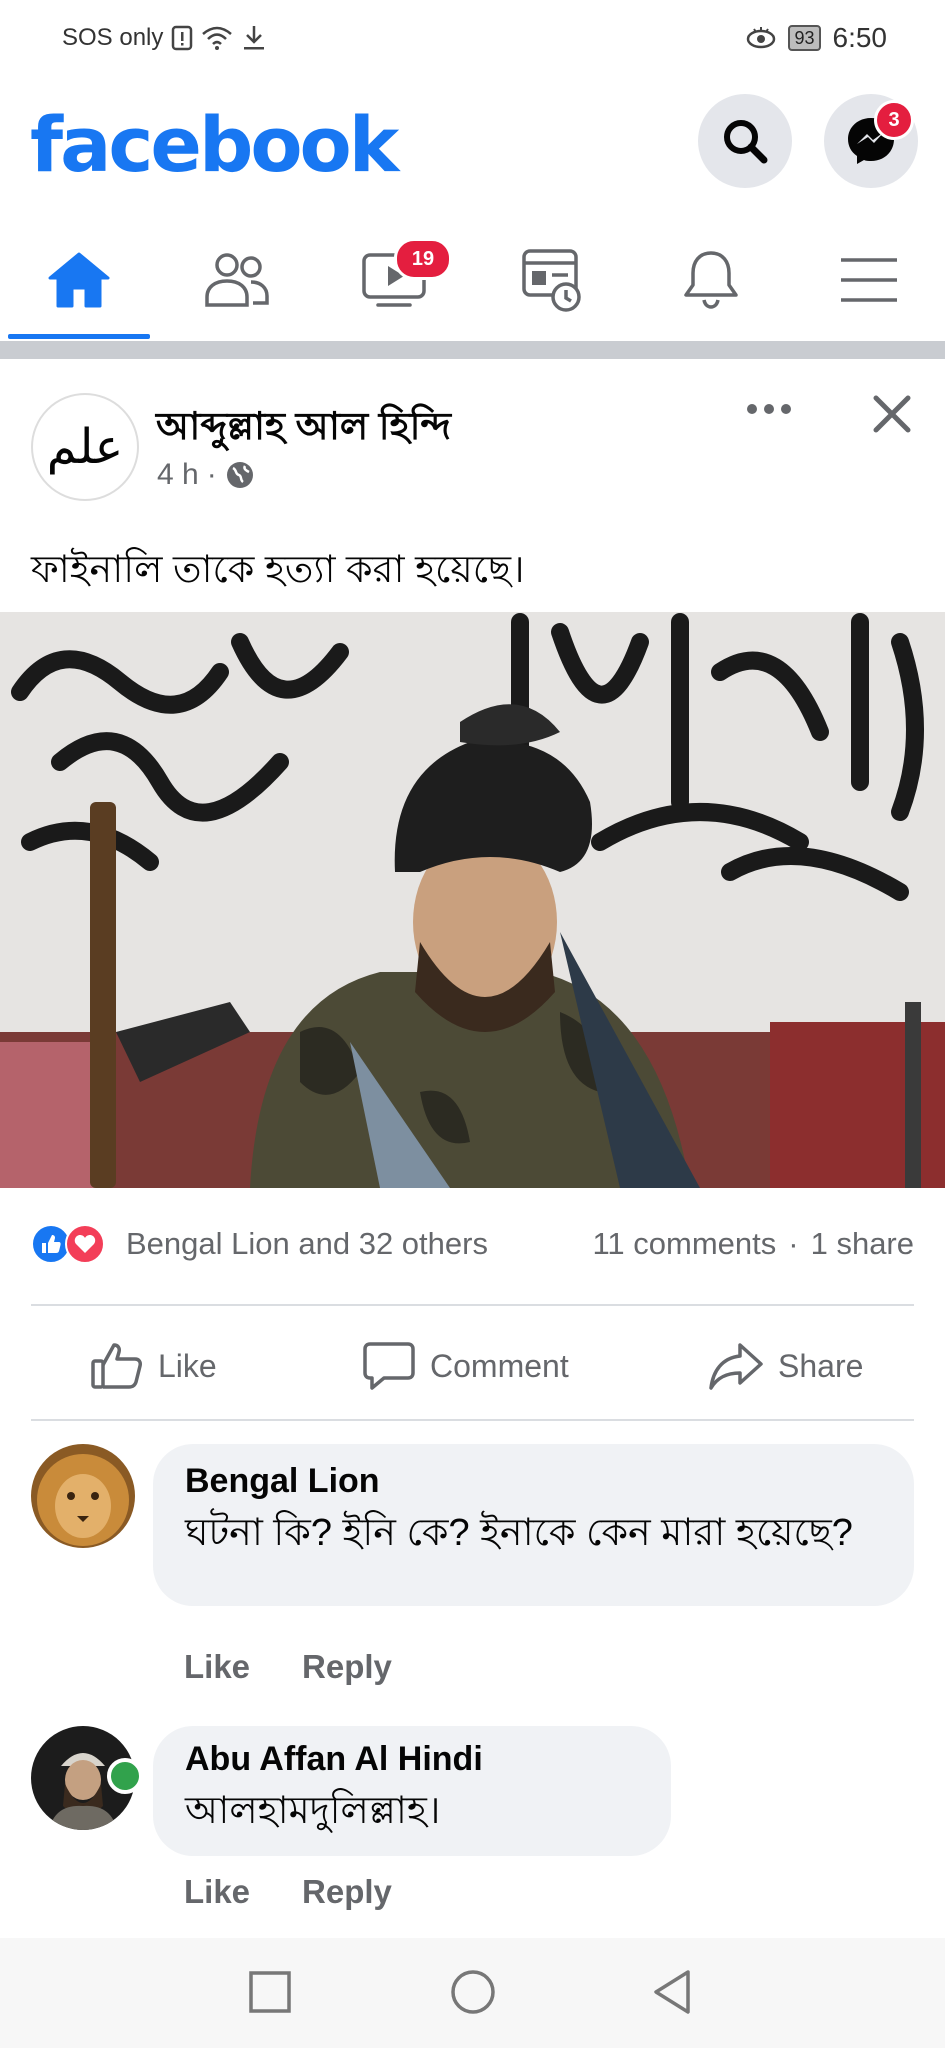 Image resolution: width=945 pixels, height=2048 pixels. Describe the element at coordinates (672, 1992) in the screenshot. I see `back-nav-icon` at that location.